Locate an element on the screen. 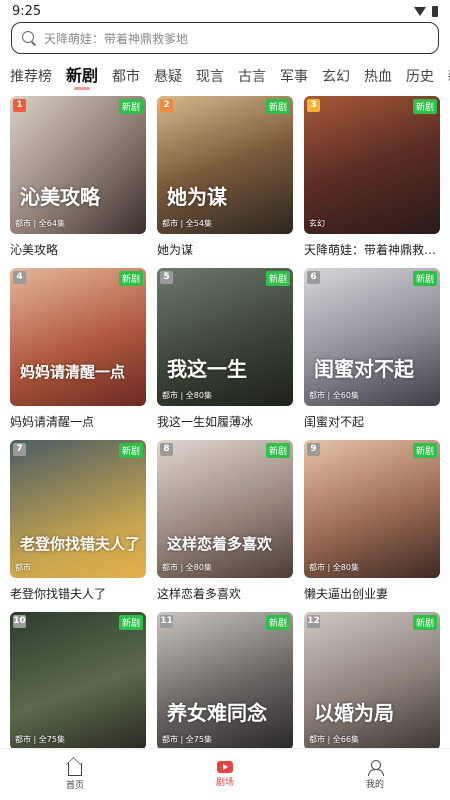  drama-card: 4 新剧 妈妈请清醒一点 妈妈请清醒一点 is located at coordinates (78, 354).